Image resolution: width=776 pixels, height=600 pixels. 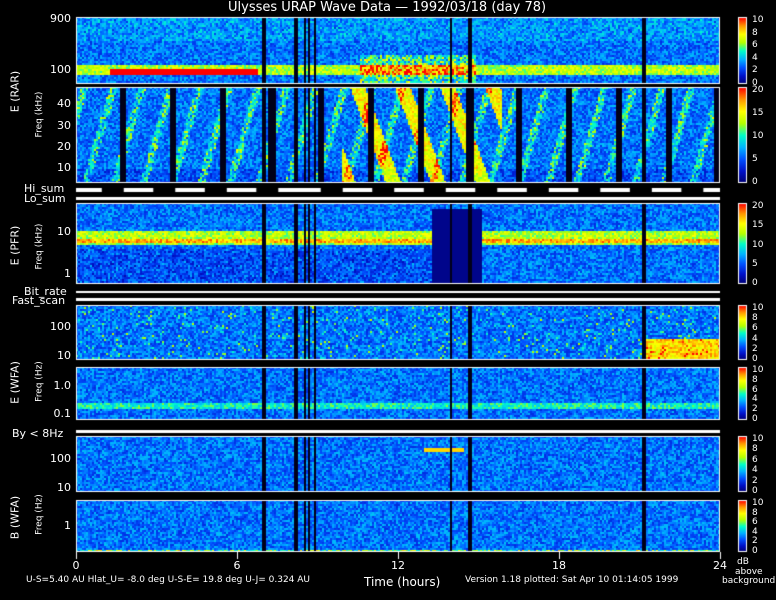 What do you see at coordinates (64, 146) in the screenshot?
I see `ytick-label-rar_low-2: 20` at bounding box center [64, 146].